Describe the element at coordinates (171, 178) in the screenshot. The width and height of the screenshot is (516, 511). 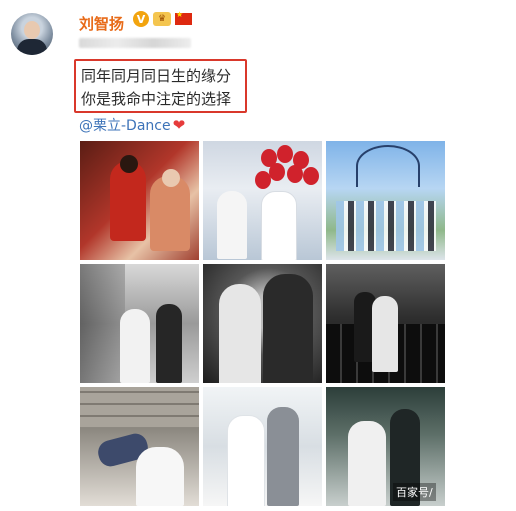
I see `groom-head` at that location.